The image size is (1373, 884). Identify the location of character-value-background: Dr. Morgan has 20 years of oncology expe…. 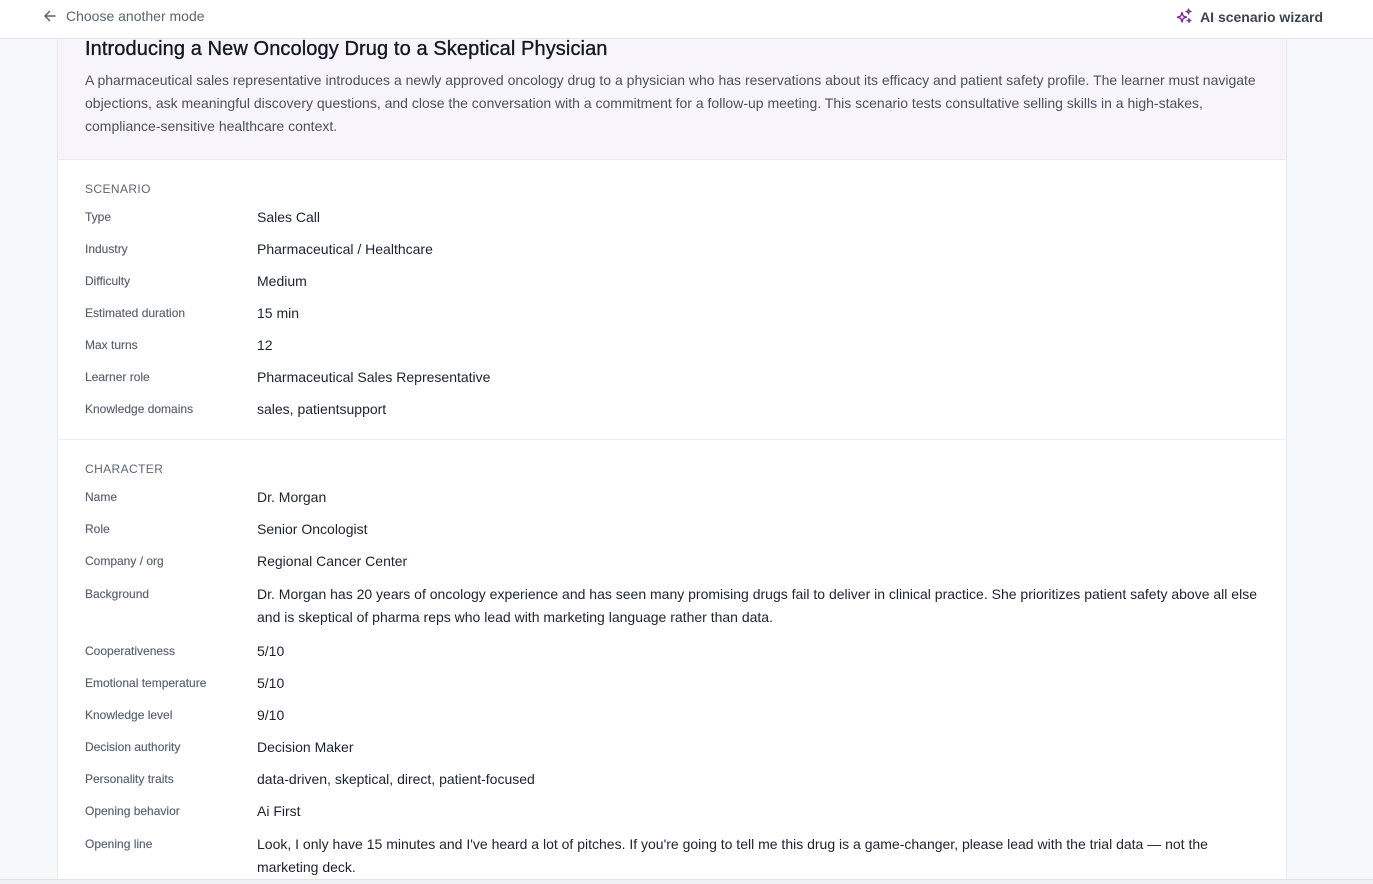
(757, 605).